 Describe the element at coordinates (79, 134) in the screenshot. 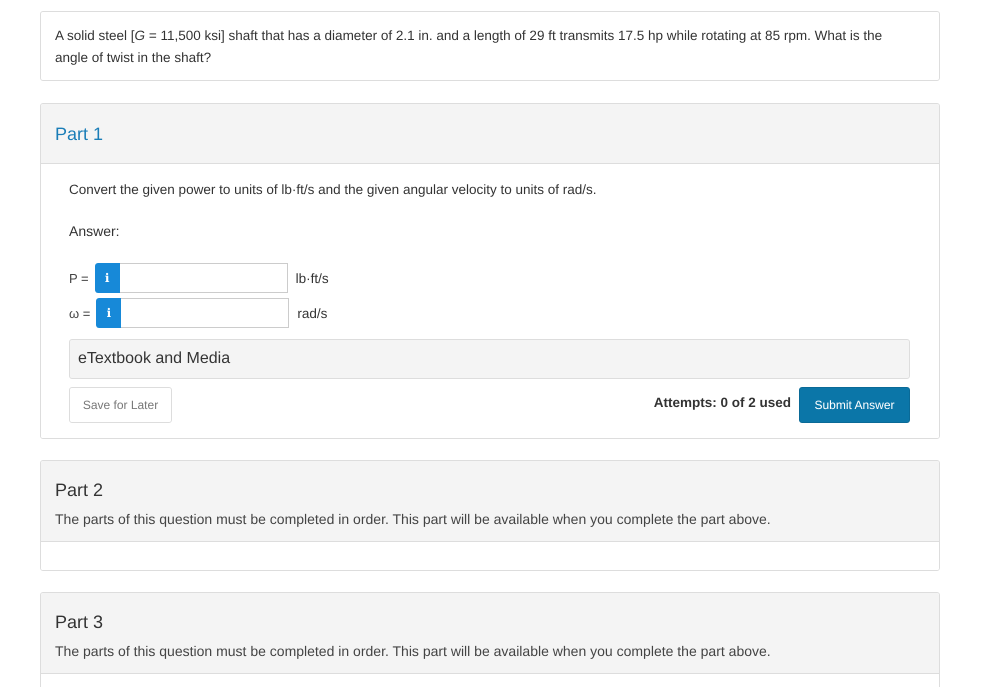

I see `part-title: Part 1` at that location.